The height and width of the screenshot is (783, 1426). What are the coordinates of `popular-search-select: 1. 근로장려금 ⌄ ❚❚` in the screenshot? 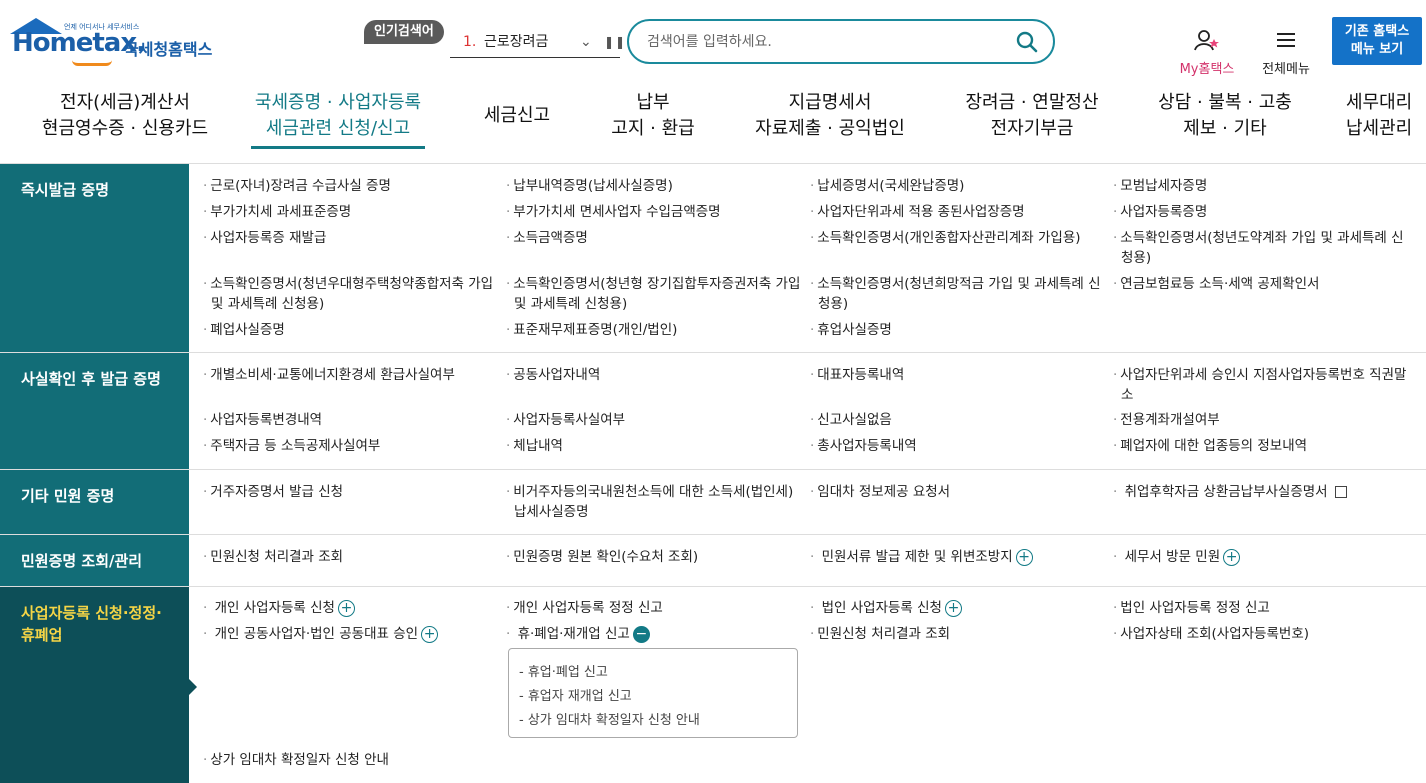 It's located at (537, 43).